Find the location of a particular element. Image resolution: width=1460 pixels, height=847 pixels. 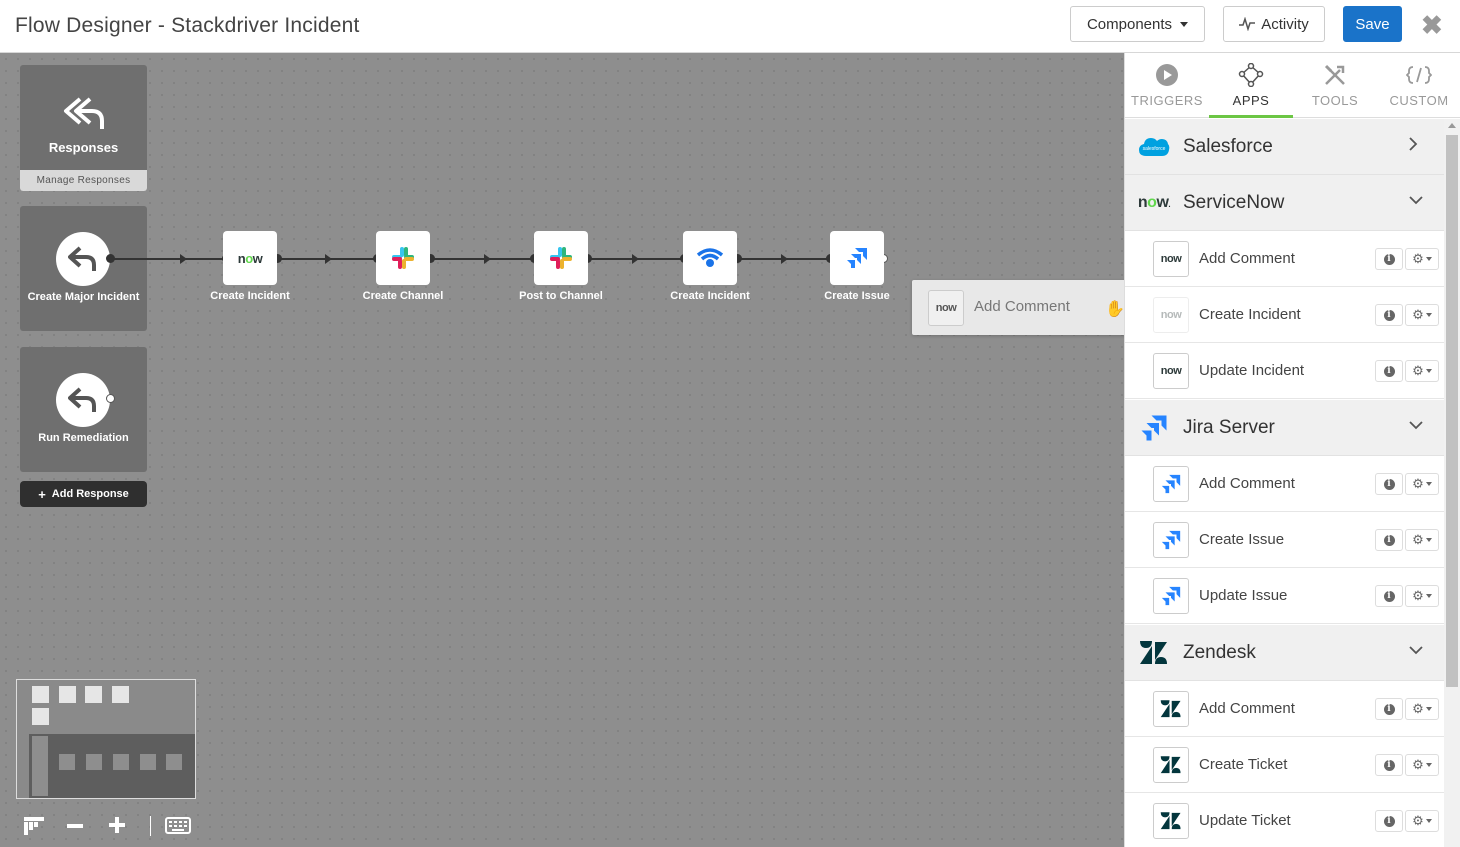

list-item: Create Ticket i ⚙ is located at coordinates (1286, 765).